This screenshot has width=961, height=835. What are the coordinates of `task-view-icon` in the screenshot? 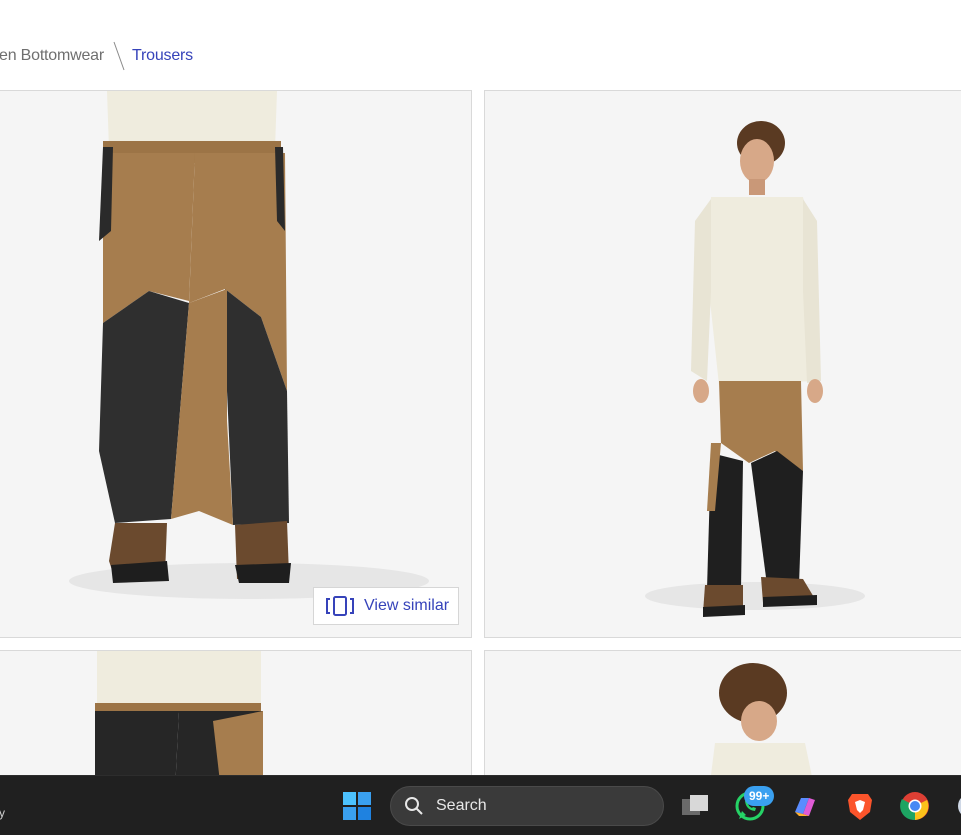 It's located at (695, 806).